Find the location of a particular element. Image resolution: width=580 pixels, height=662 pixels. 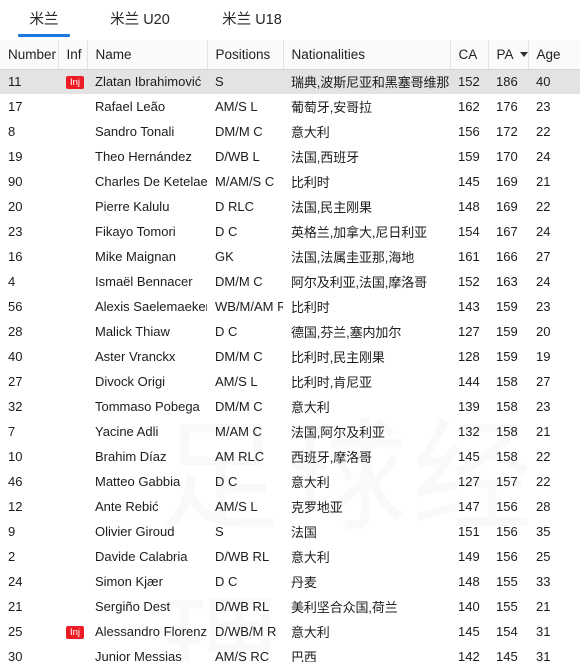

cell-age: 31 is located at coordinates (543, 655).